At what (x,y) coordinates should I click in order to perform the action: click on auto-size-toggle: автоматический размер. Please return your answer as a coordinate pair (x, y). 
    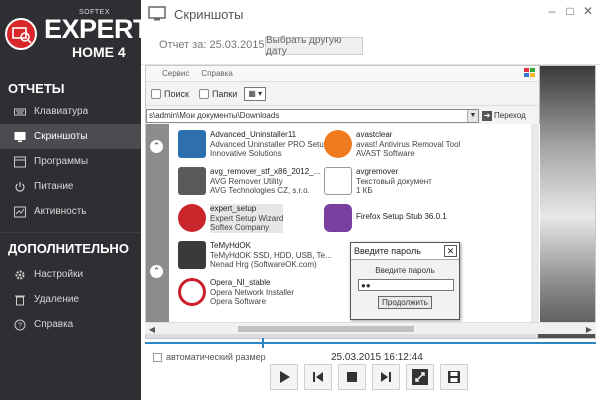
    Looking at the image, I should click on (209, 357).